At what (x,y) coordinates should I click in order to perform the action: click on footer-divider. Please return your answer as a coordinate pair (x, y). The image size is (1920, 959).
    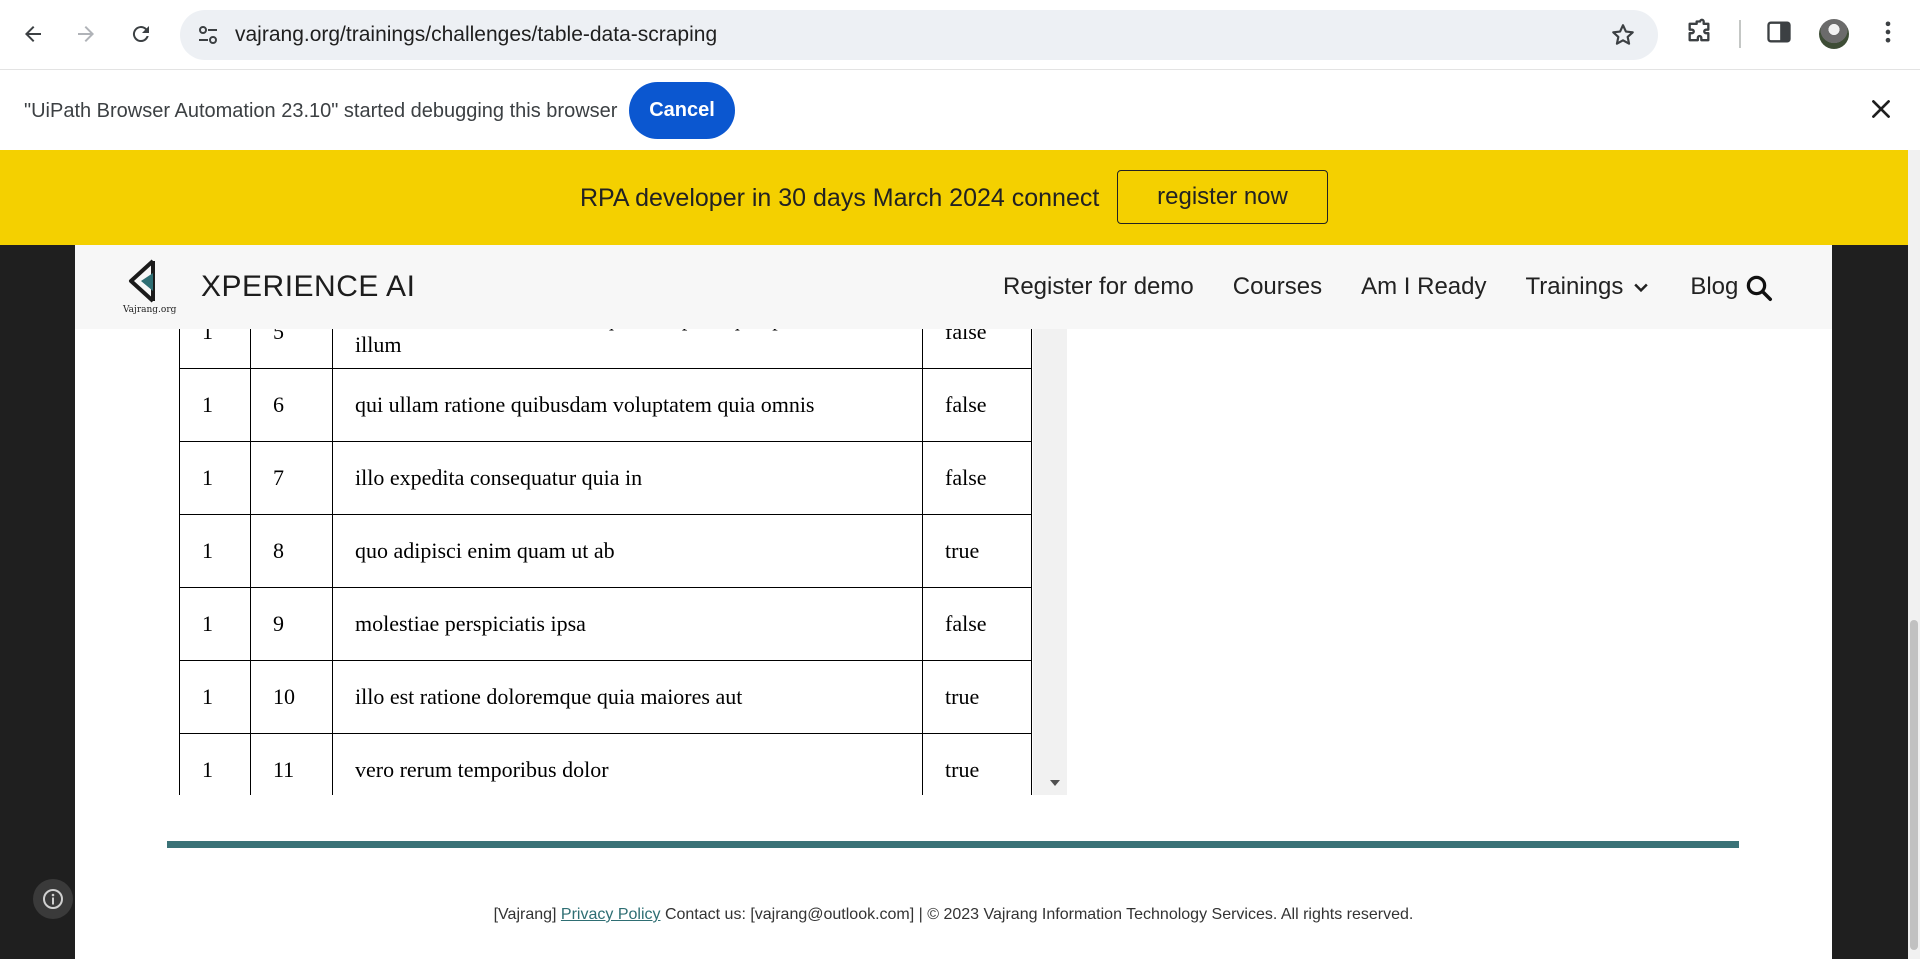
    Looking at the image, I should click on (953, 844).